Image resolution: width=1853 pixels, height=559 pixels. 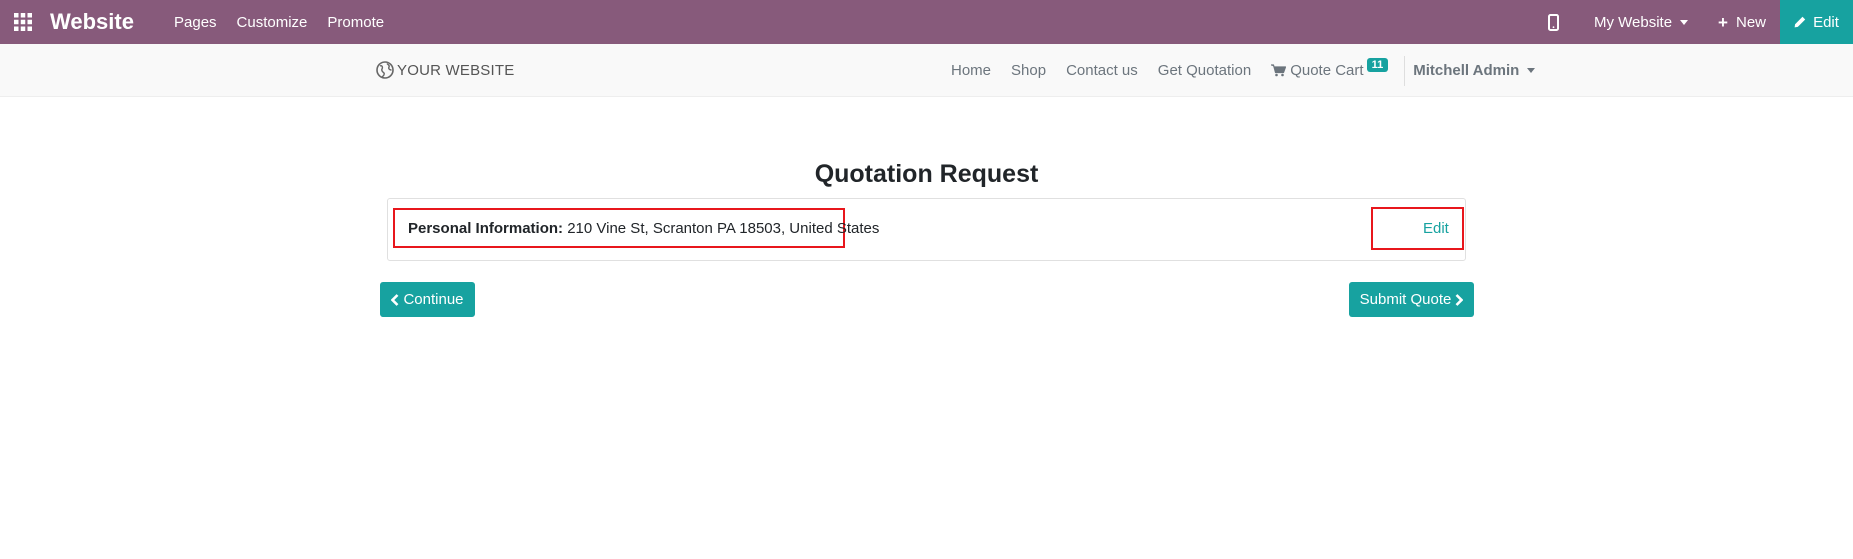 I want to click on quote-cart-count-badge: 11, so click(x=1377, y=64).